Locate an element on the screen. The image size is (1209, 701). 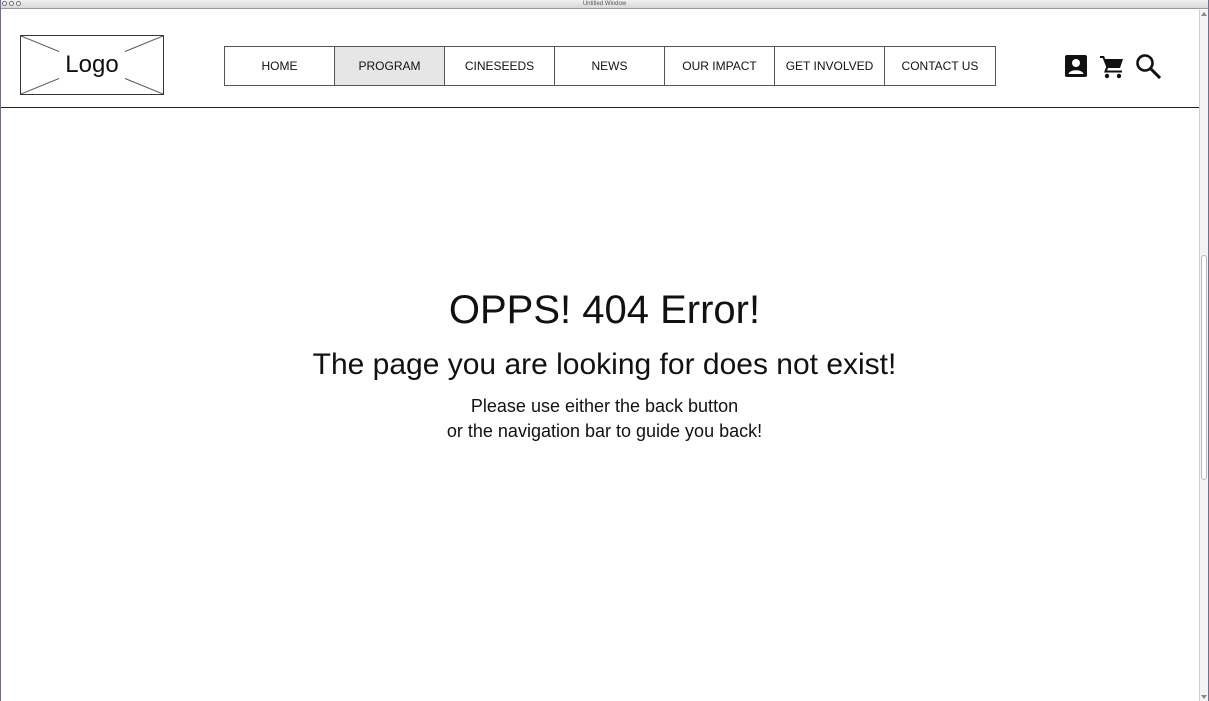
title-bar: Untitled Window is located at coordinates (604, 4).